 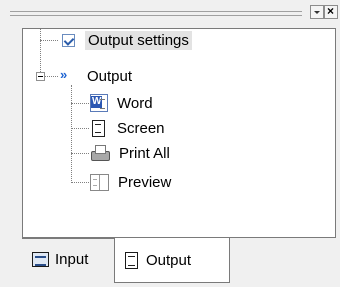 What do you see at coordinates (100, 153) in the screenshot?
I see `printer-icon` at bounding box center [100, 153].